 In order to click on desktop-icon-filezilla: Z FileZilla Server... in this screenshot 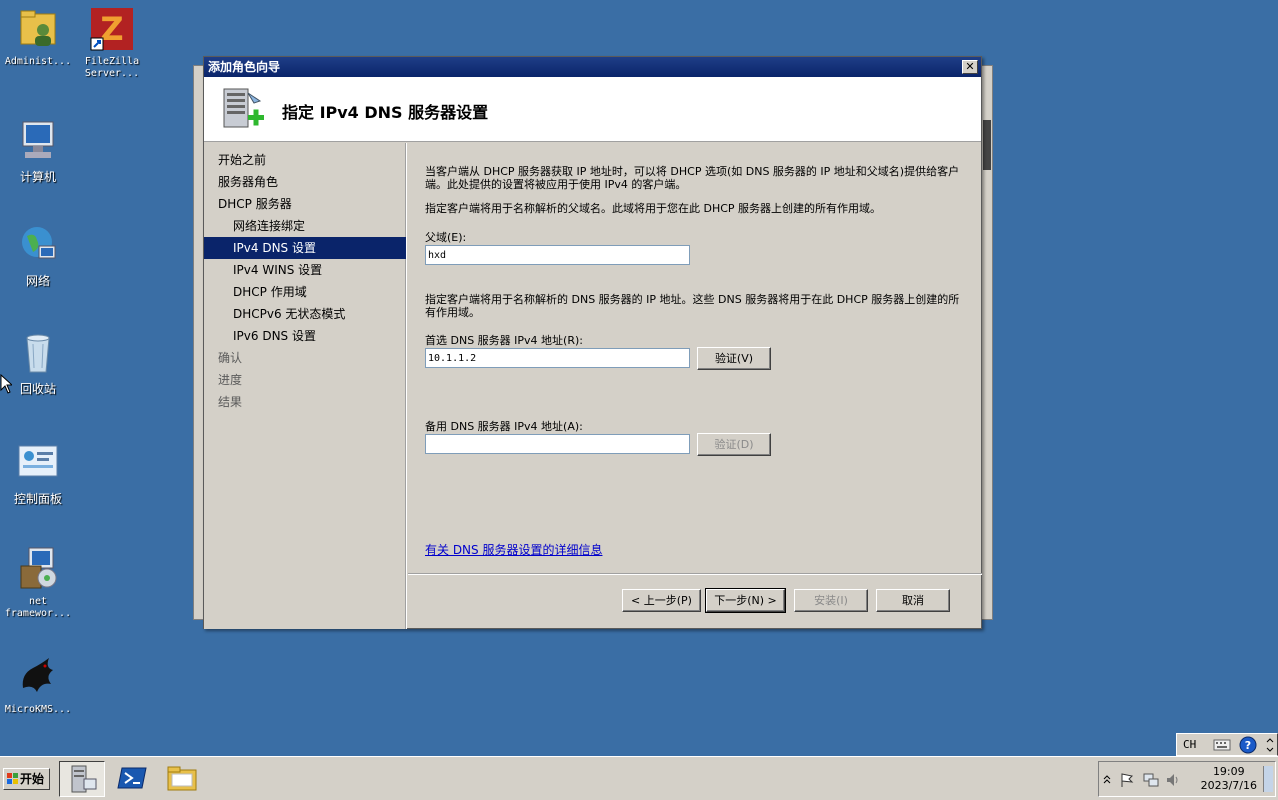, I will do `click(112, 43)`.